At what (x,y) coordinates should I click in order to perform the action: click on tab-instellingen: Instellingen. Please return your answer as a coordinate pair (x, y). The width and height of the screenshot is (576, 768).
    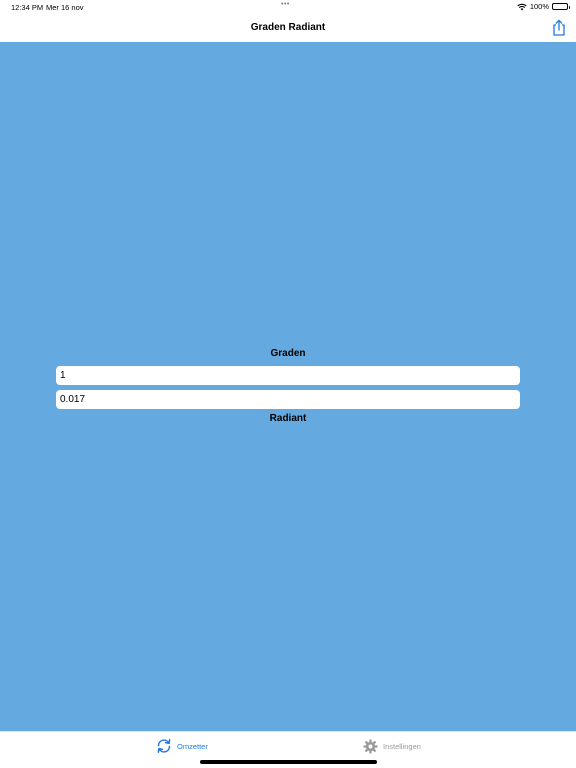
    Looking at the image, I should click on (392, 746).